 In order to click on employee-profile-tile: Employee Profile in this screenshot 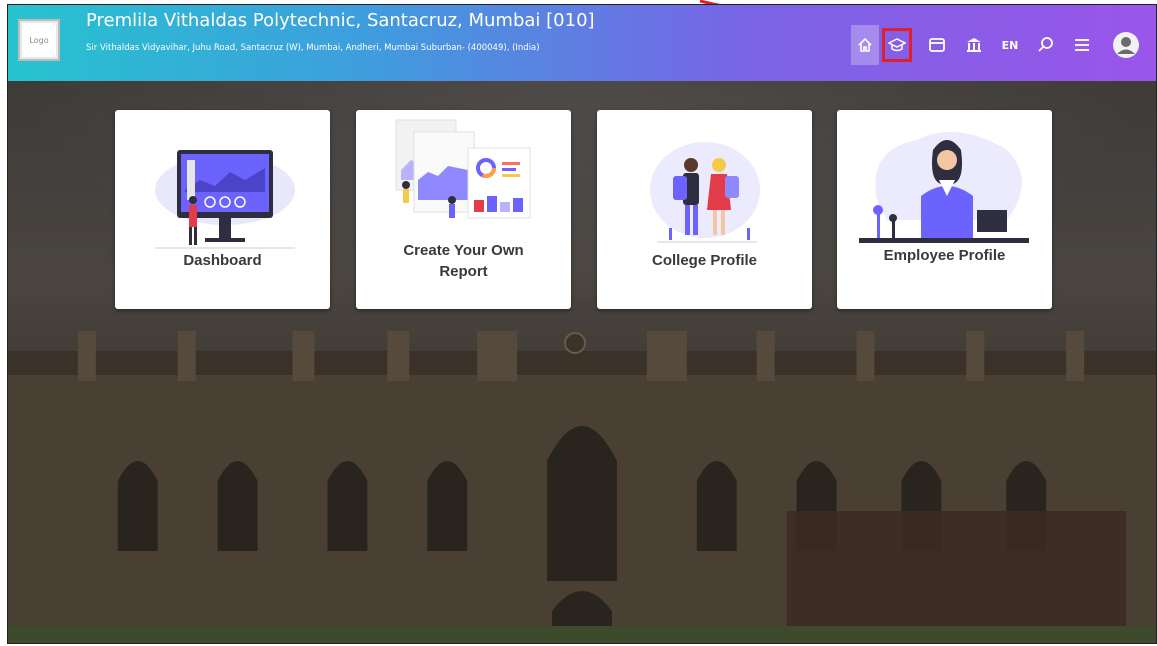, I will do `click(944, 209)`.